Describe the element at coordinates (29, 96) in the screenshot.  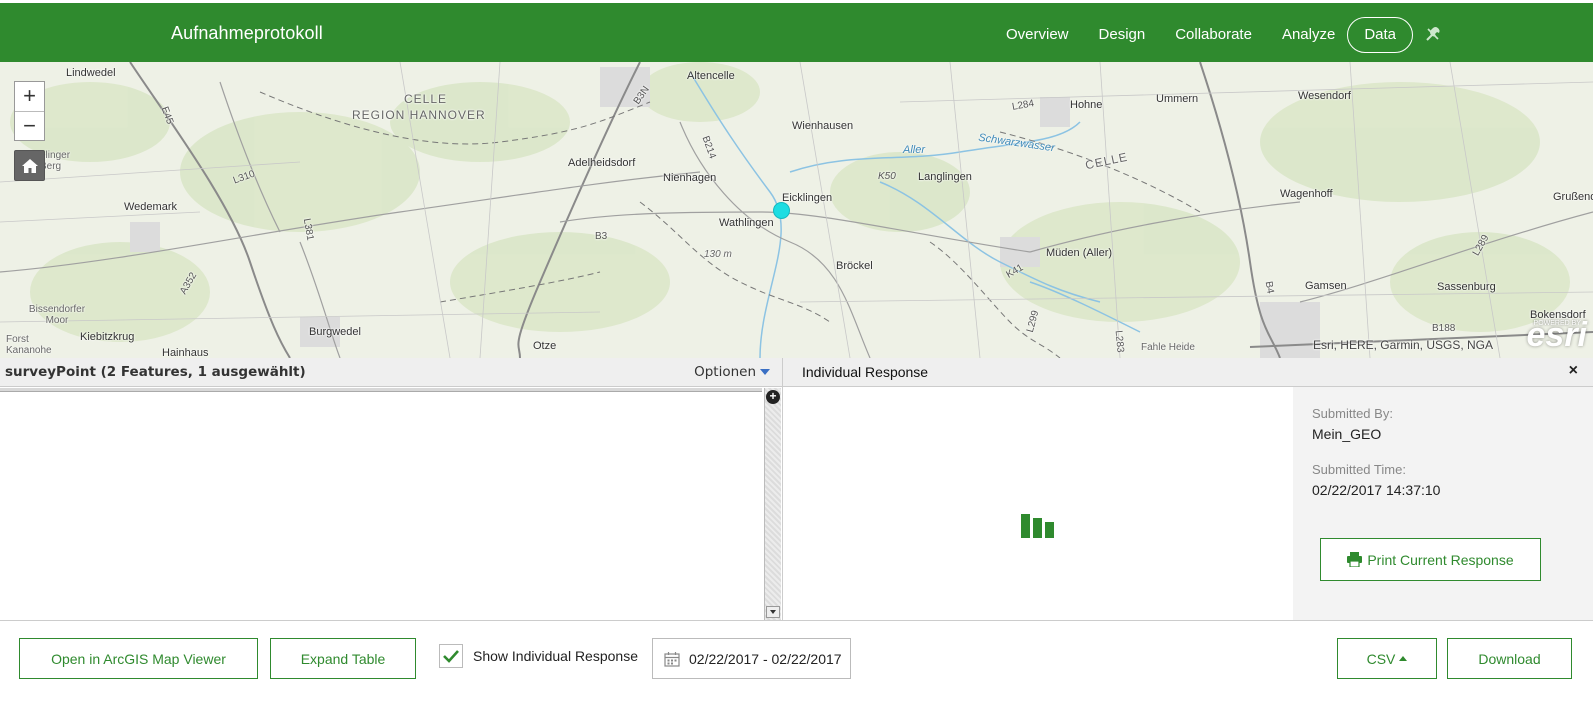
I see `zoom-in-button: +` at that location.